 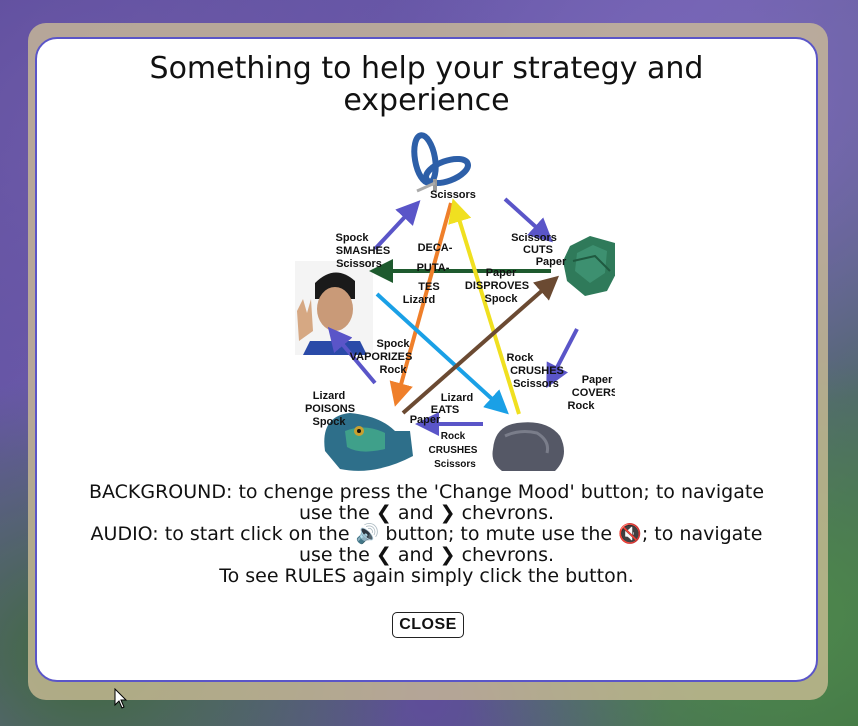 I want to click on label-paper-covers-1: Paper, so click(x=597, y=380).